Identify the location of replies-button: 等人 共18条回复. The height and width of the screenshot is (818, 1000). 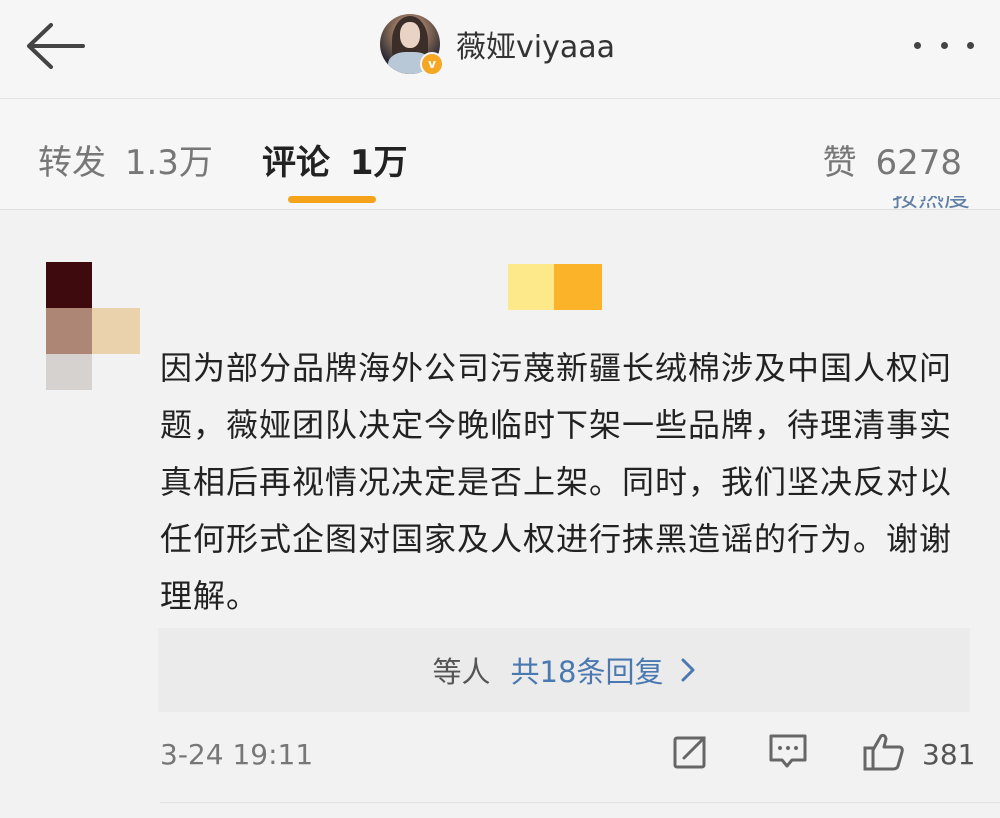
(564, 670).